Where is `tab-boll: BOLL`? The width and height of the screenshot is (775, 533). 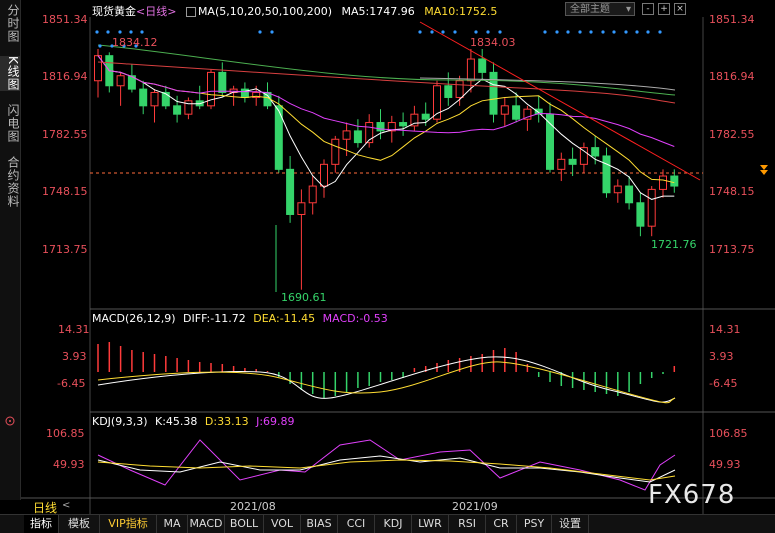 tab-boll: BOLL is located at coordinates (244, 524).